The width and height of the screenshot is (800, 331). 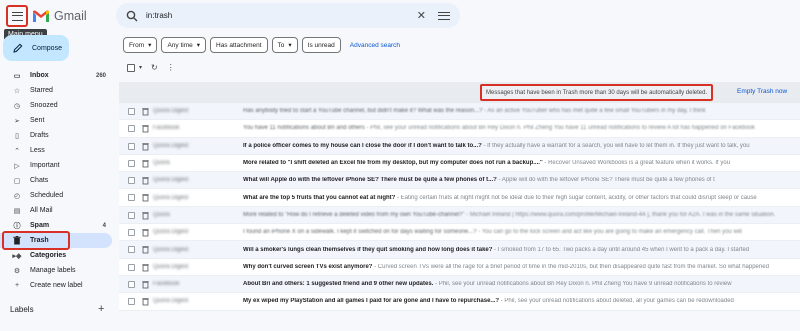 I want to click on search-bar: ✕, so click(x=288, y=15).